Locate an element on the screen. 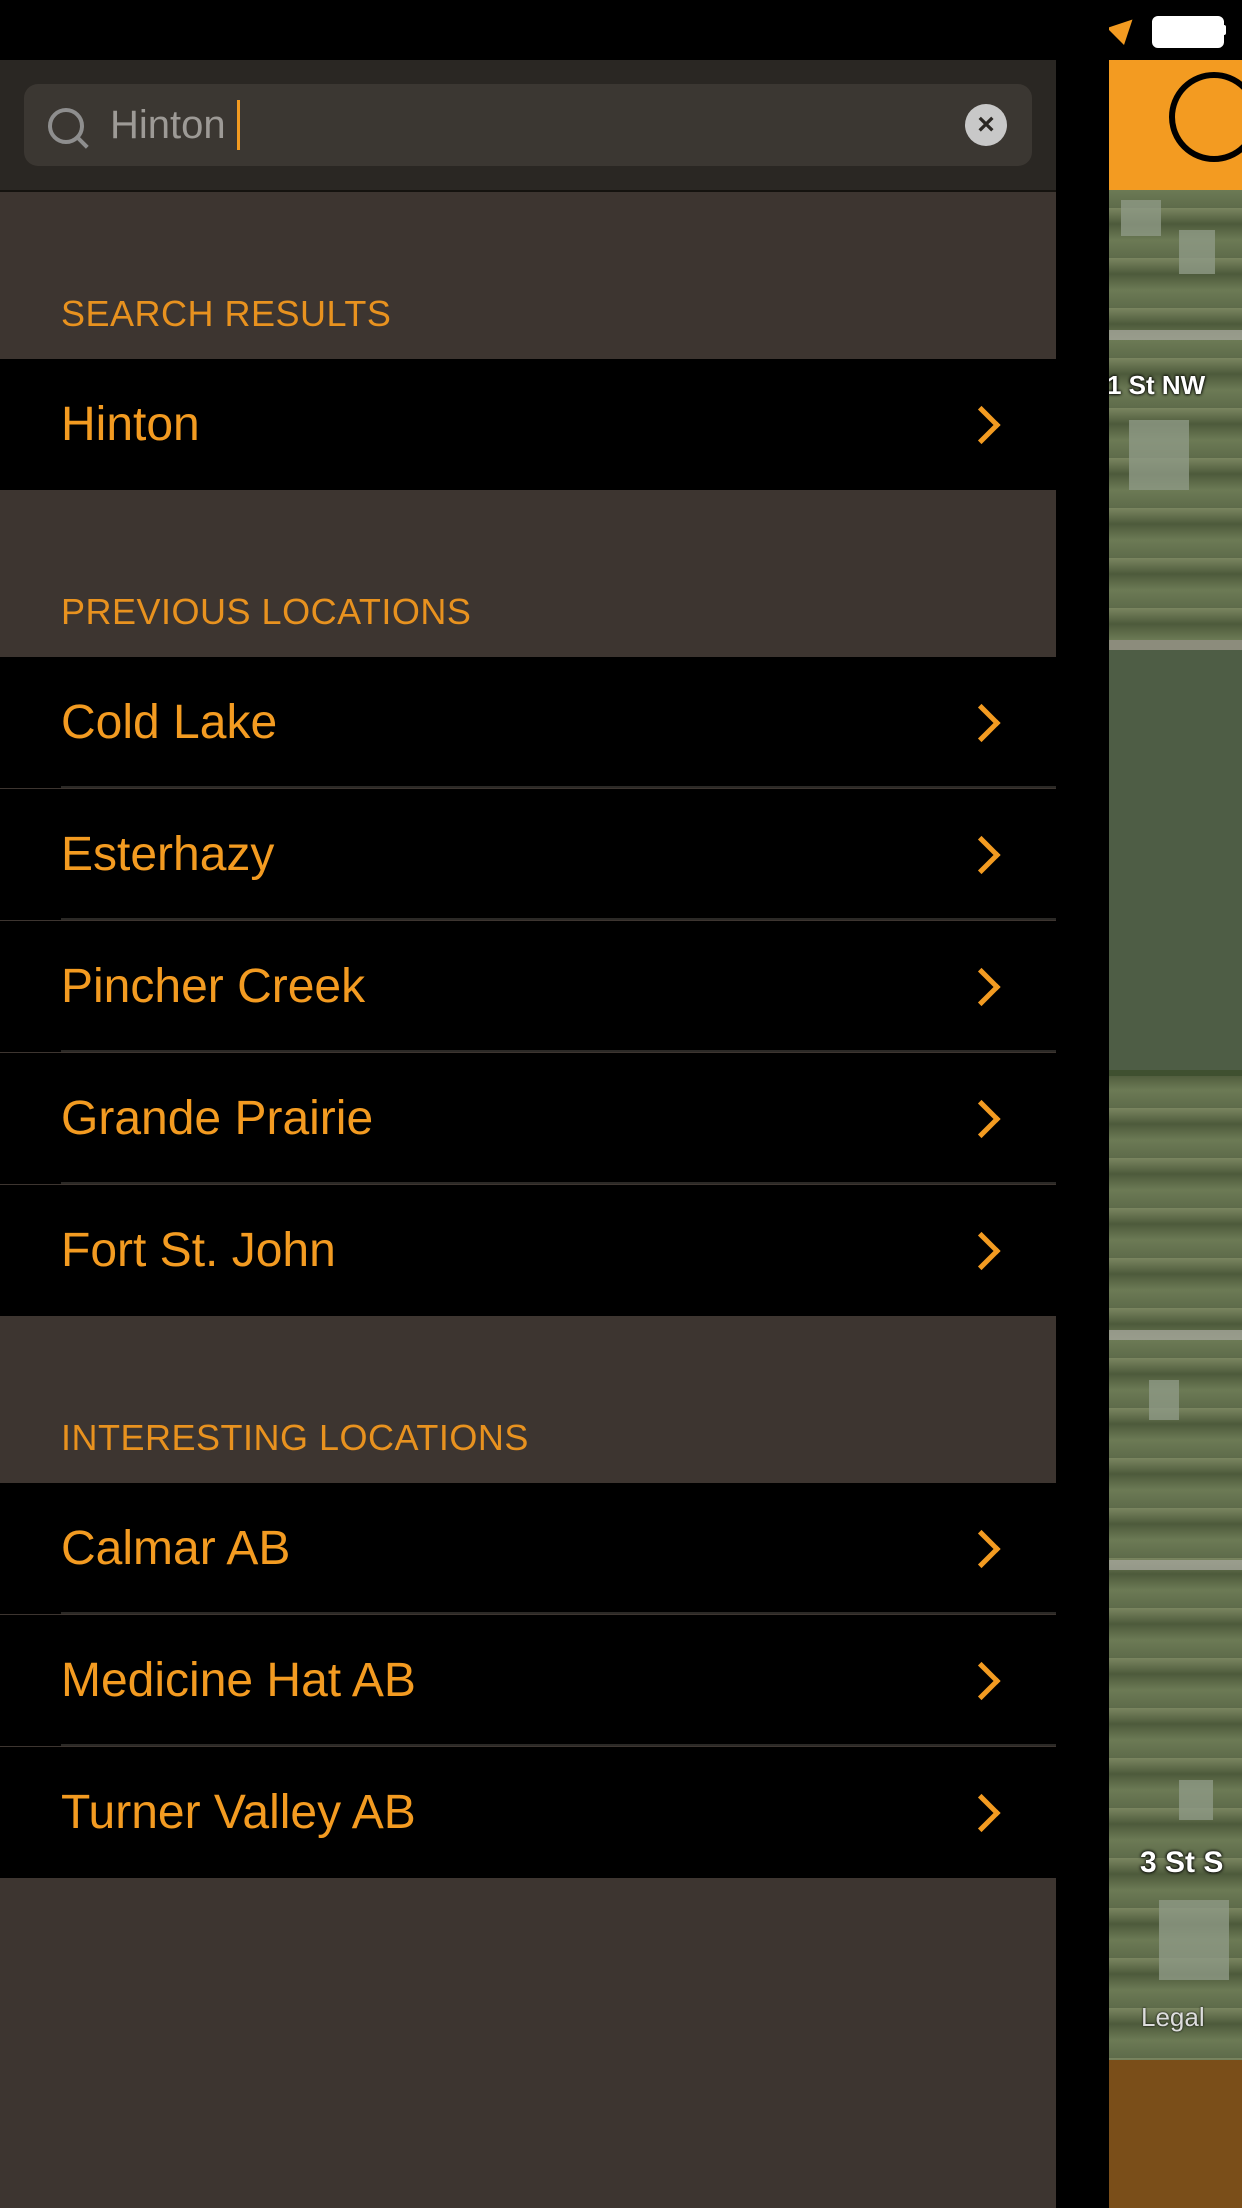  list-item: Turner Valley AB is located at coordinates (528, 1812).